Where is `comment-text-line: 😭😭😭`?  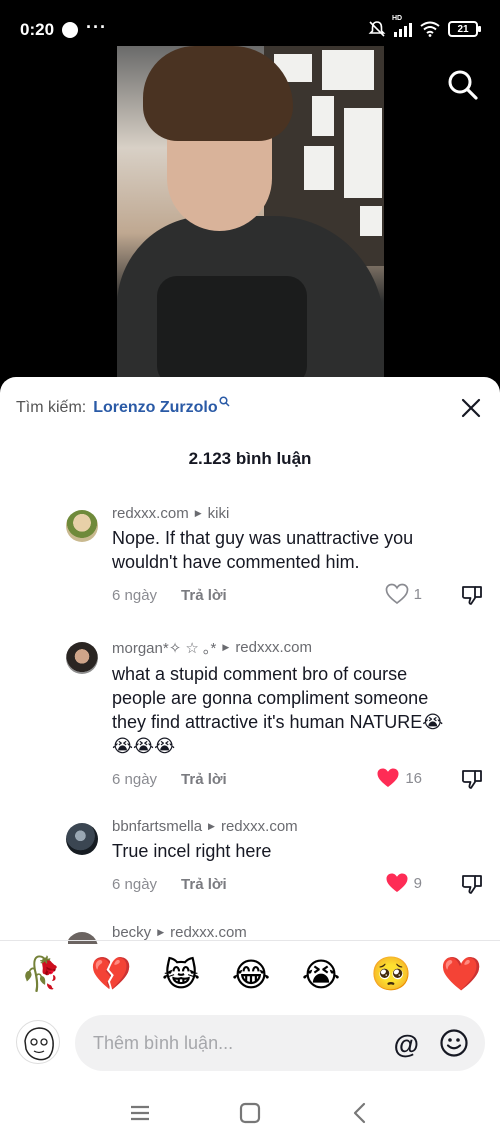 comment-text-line: 😭😭😭 is located at coordinates (144, 746).